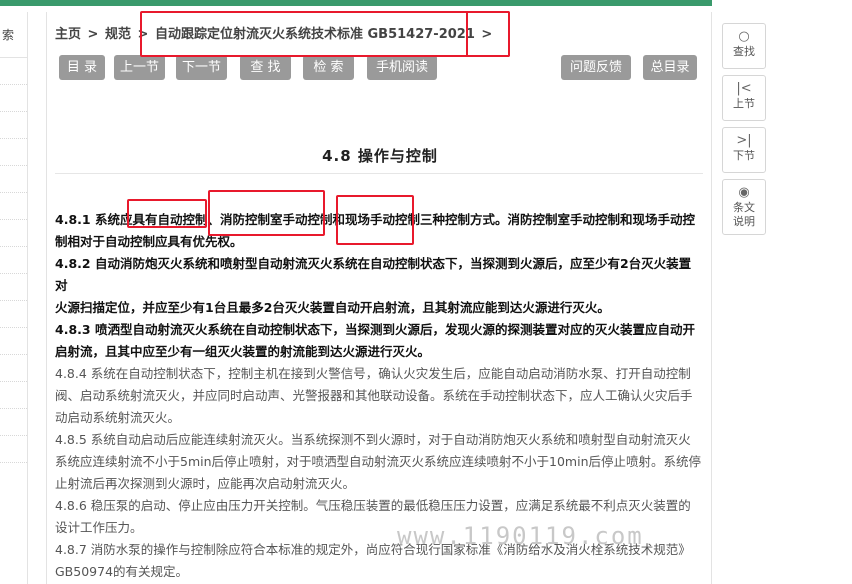  What do you see at coordinates (266, 213) in the screenshot?
I see `fire-control-room-highlight-box` at bounding box center [266, 213].